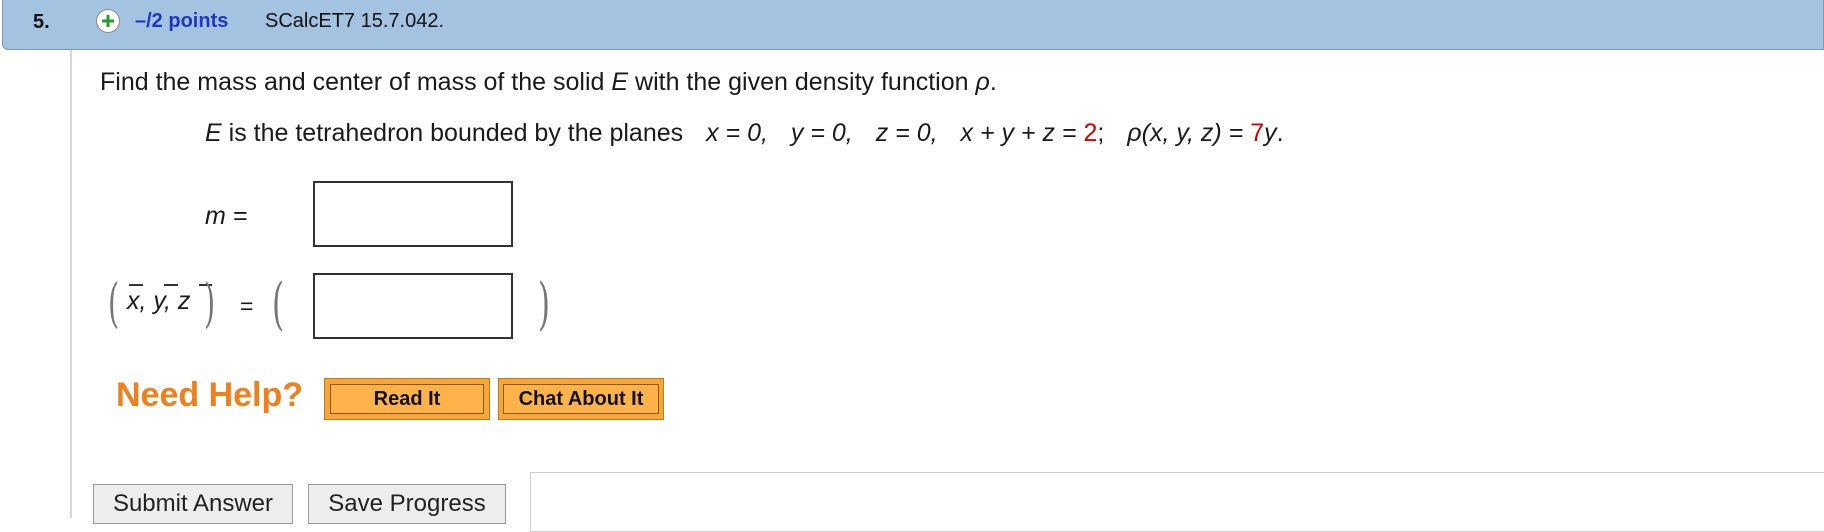  Describe the element at coordinates (544, 304) in the screenshot. I see `answer-right-paren: )` at that location.